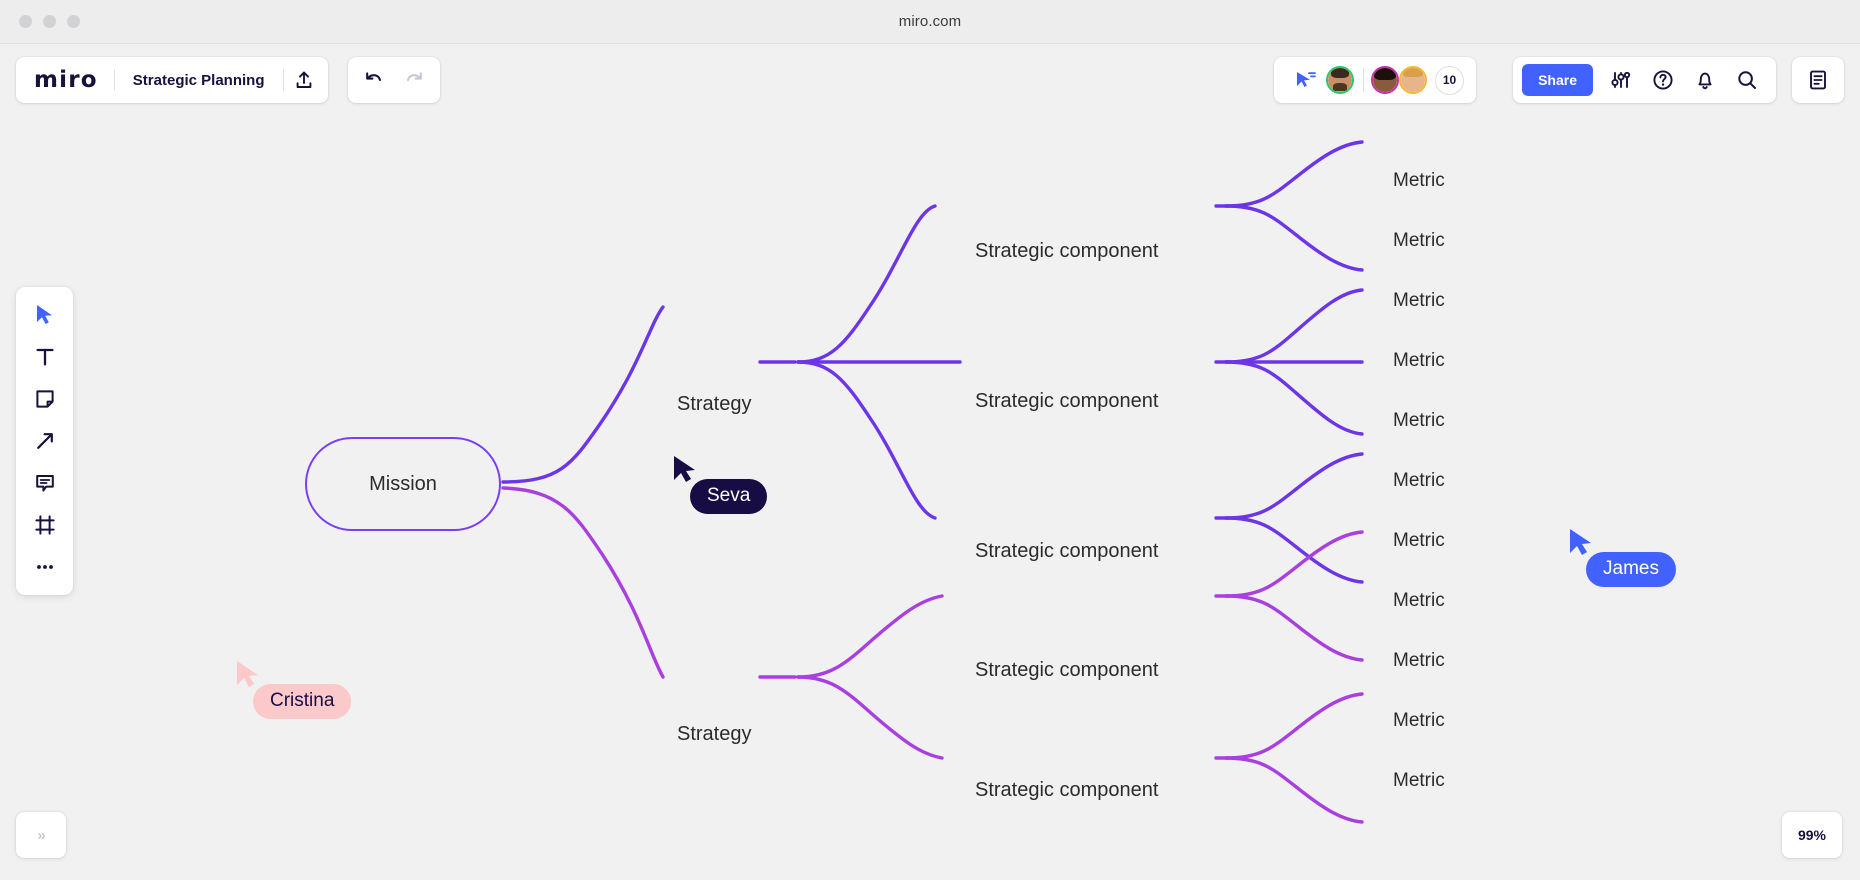 This screenshot has height=880, width=1860. I want to click on bell-icon, so click(1705, 81).